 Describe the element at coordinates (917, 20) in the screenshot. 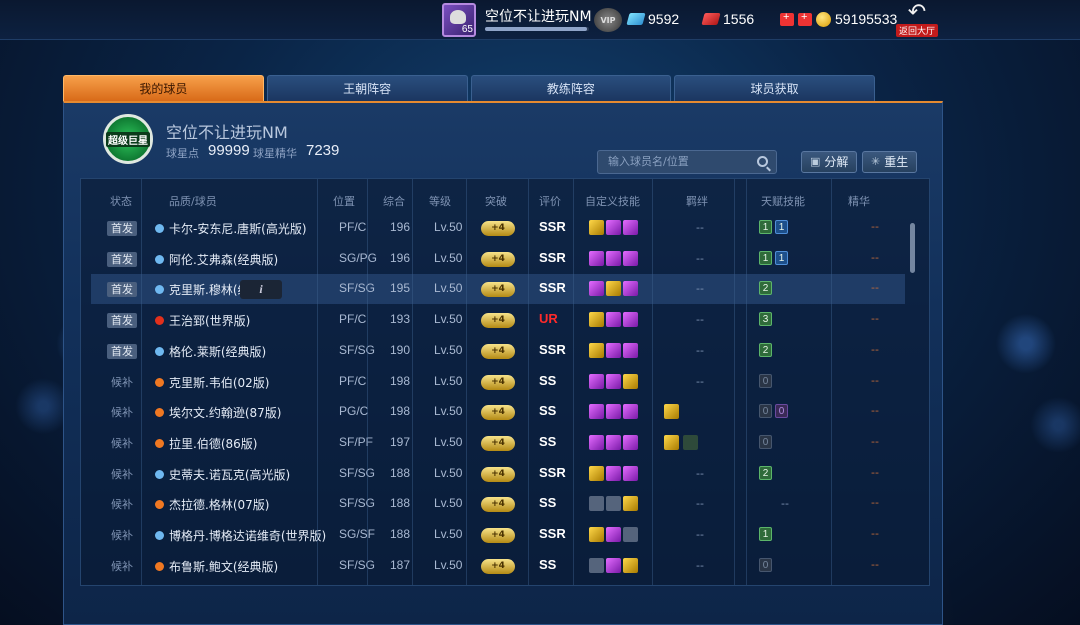

I see `back-to-lobby-button: ↶ 返回大厅` at that location.